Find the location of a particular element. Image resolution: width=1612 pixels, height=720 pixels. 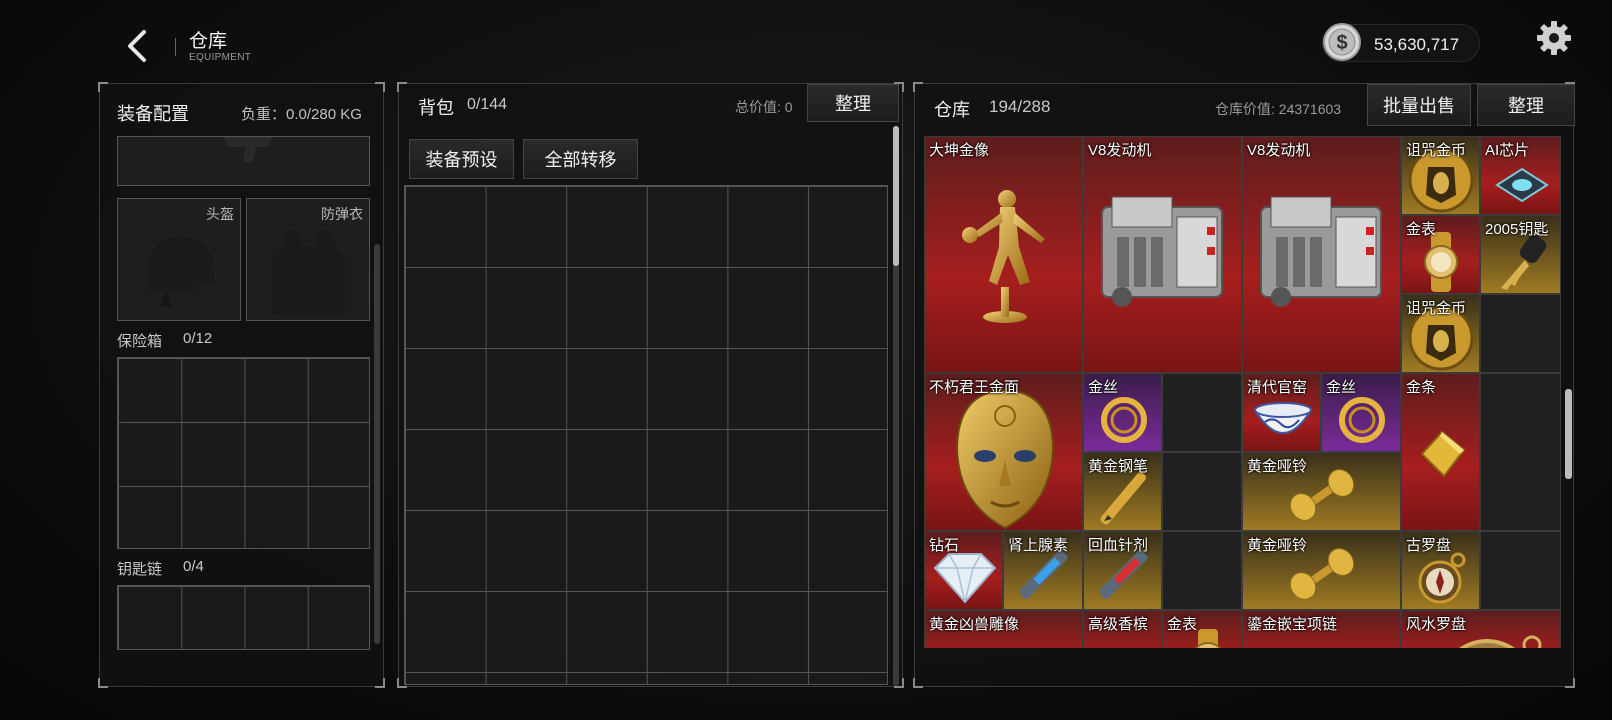

safe-box-grid is located at coordinates (243, 453).